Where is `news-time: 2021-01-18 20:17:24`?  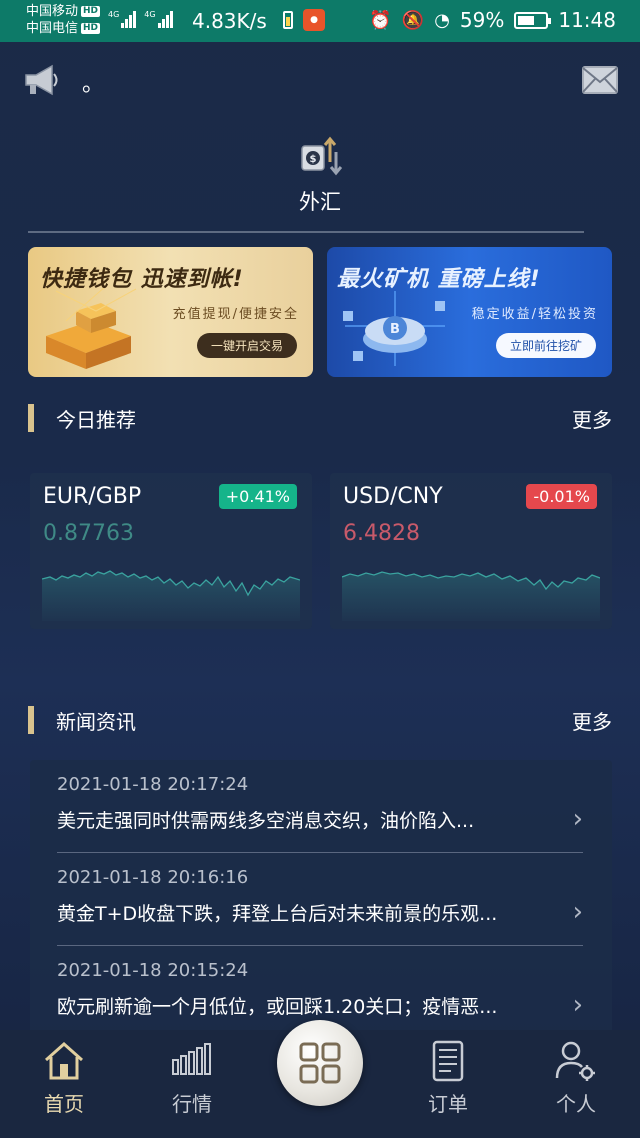 news-time: 2021-01-18 20:17:24 is located at coordinates (153, 784).